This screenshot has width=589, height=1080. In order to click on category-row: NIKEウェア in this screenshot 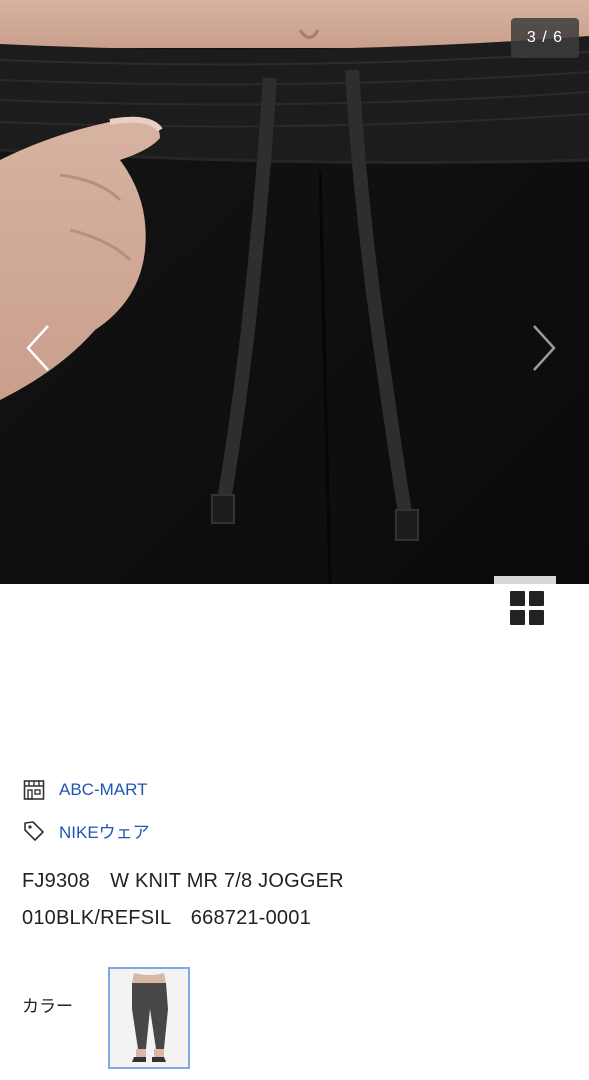, I will do `click(86, 830)`.